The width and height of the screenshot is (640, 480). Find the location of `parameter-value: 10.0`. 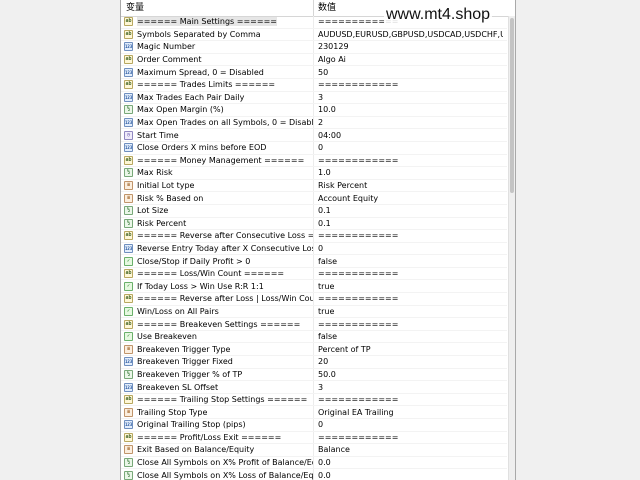

parameter-value: 10.0 is located at coordinates (408, 109).